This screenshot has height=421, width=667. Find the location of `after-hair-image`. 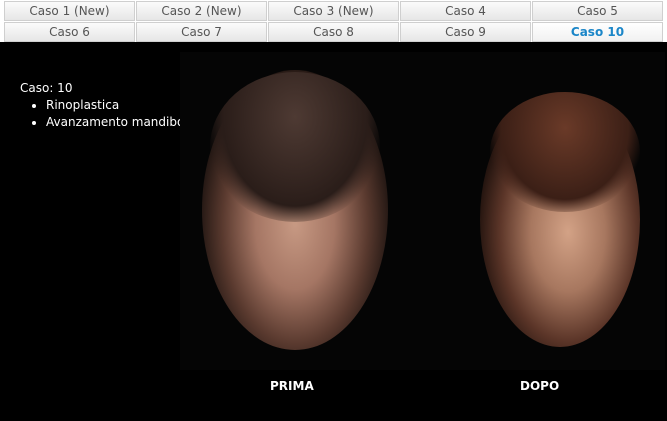

after-hair-image is located at coordinates (565, 152).